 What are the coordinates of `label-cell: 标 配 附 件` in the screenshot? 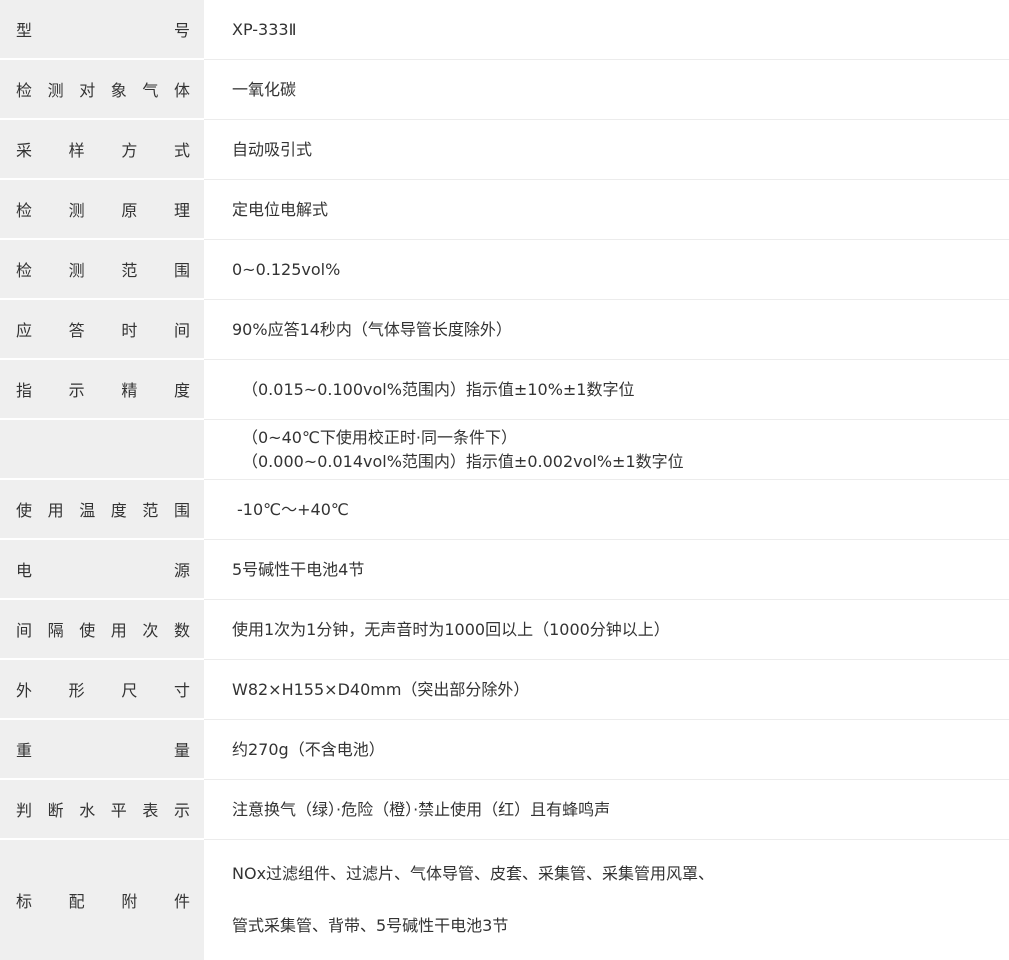 It's located at (102, 900).